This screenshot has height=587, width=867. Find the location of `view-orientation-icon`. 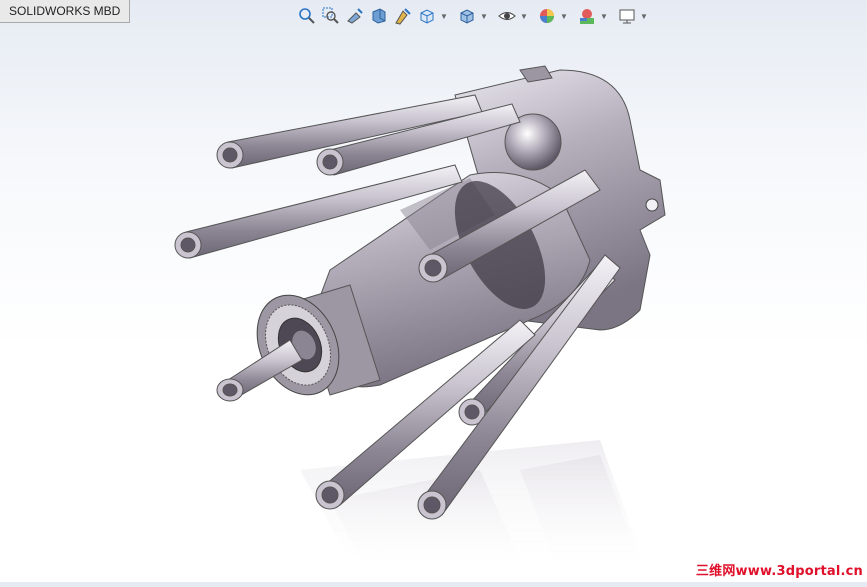

view-orientation-icon is located at coordinates (427, 16).